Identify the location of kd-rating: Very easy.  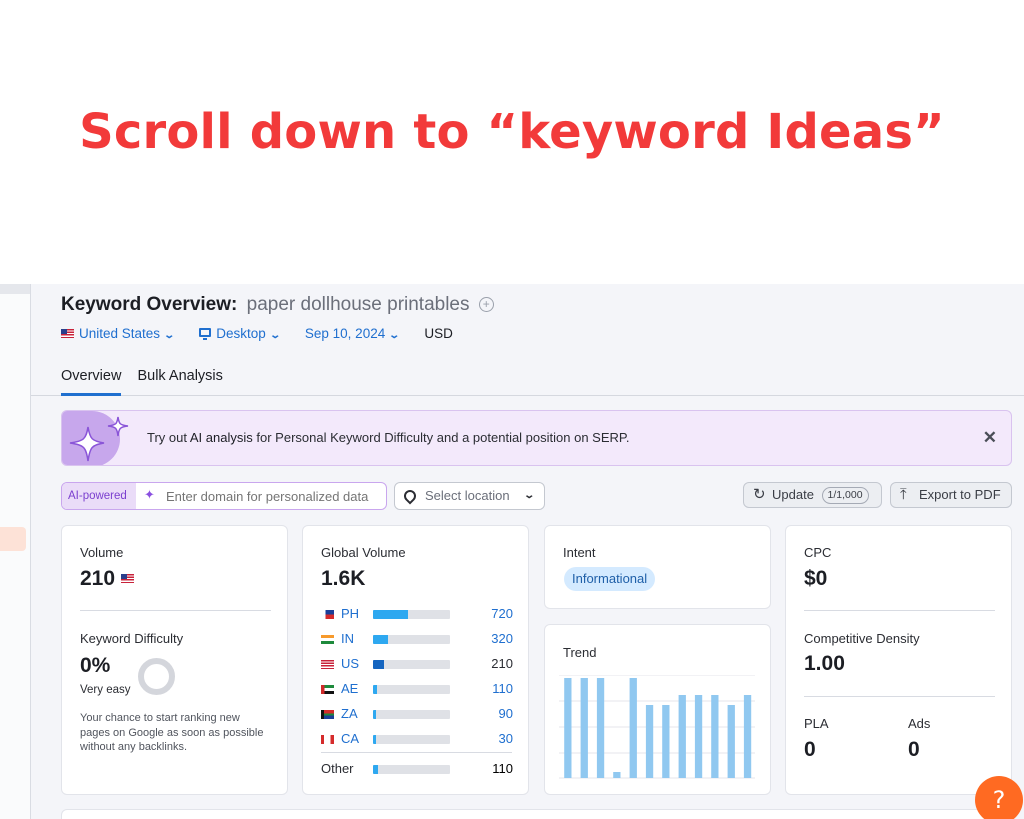
(105, 690).